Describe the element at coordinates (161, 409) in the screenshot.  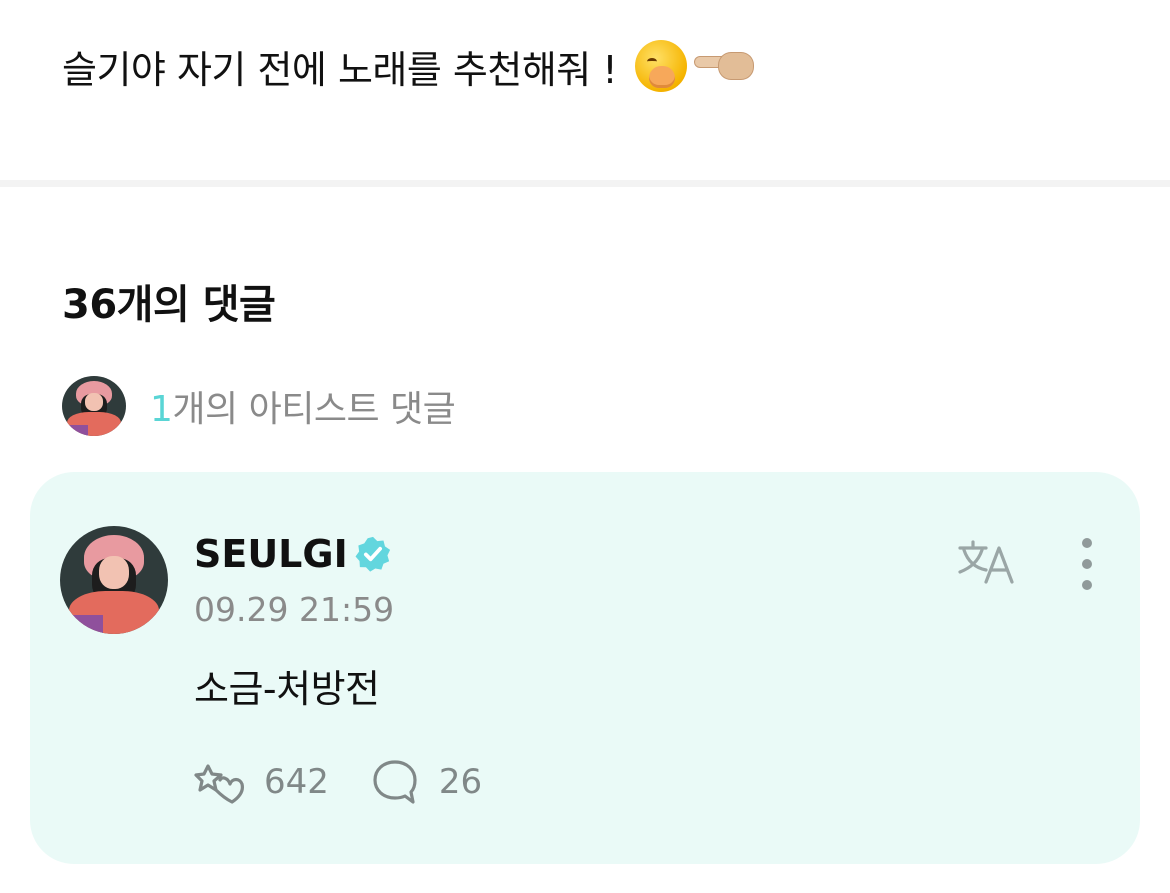
I see `artist-comments-count: 1` at that location.